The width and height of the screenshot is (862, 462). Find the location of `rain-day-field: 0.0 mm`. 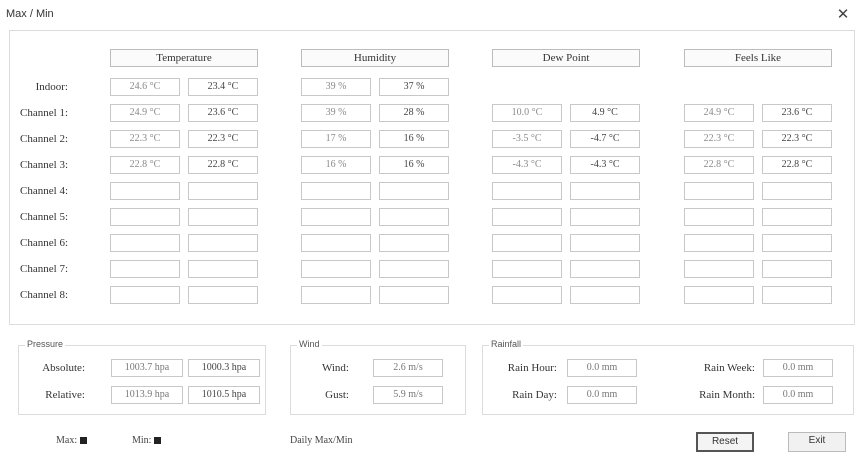

rain-day-field: 0.0 mm is located at coordinates (602, 395).